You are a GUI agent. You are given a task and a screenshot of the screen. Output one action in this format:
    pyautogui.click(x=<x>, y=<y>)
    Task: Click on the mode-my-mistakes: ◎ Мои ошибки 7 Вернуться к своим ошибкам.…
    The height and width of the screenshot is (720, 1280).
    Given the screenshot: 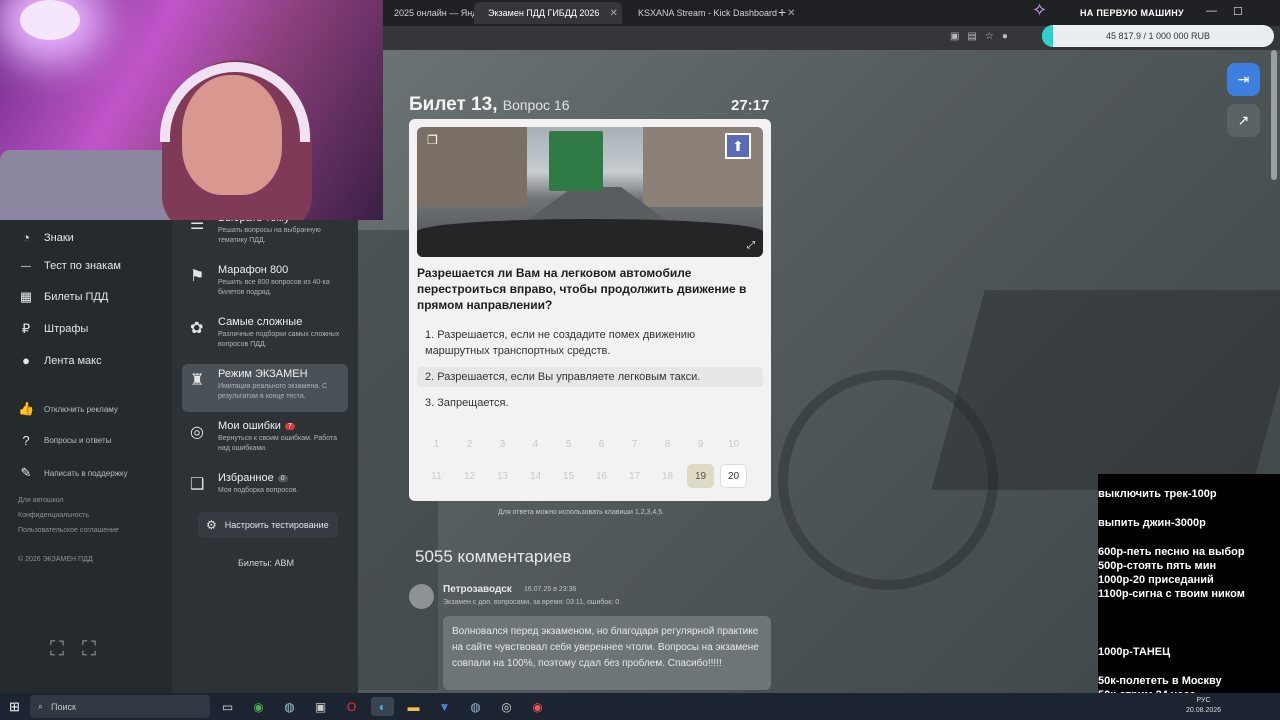 What is the action you would take?
    pyautogui.click(x=265, y=440)
    